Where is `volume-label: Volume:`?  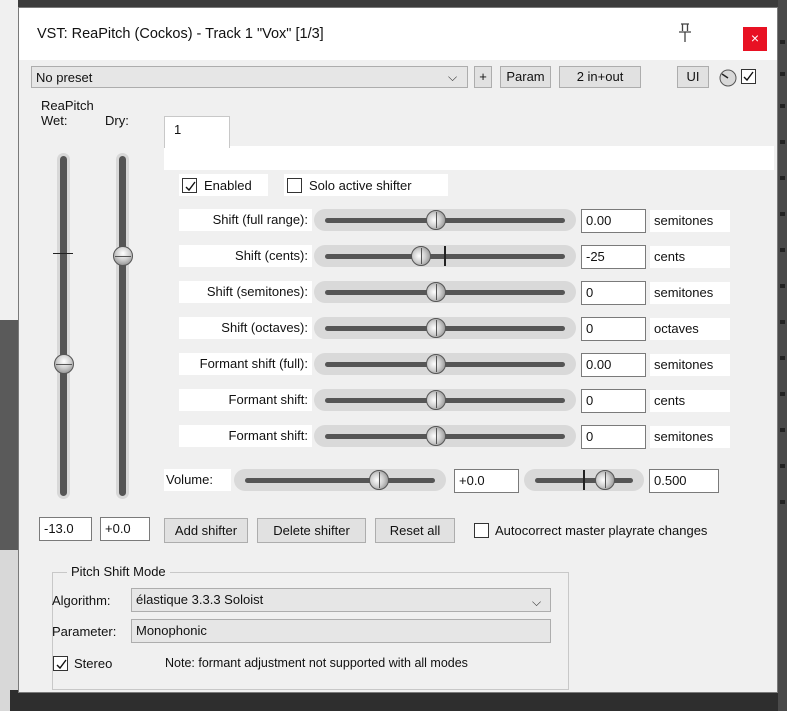 volume-label: Volume: is located at coordinates (197, 480).